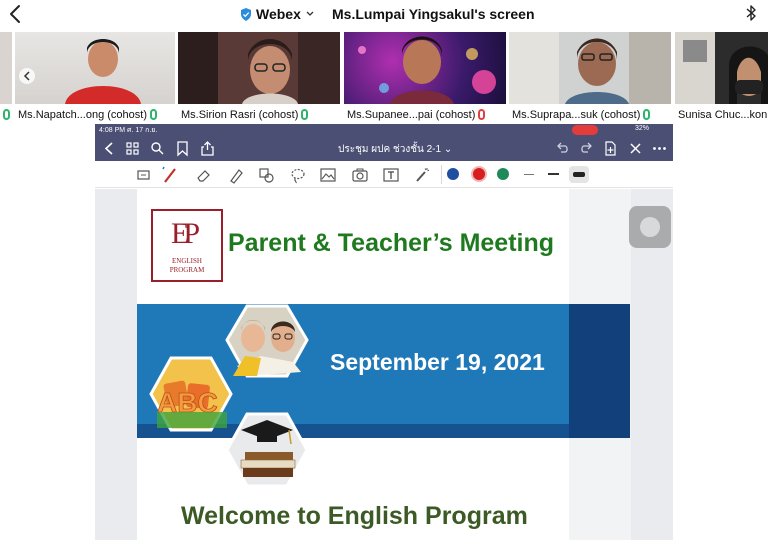 The image size is (768, 540). I want to click on color-swatch-blue, so click(453, 174).